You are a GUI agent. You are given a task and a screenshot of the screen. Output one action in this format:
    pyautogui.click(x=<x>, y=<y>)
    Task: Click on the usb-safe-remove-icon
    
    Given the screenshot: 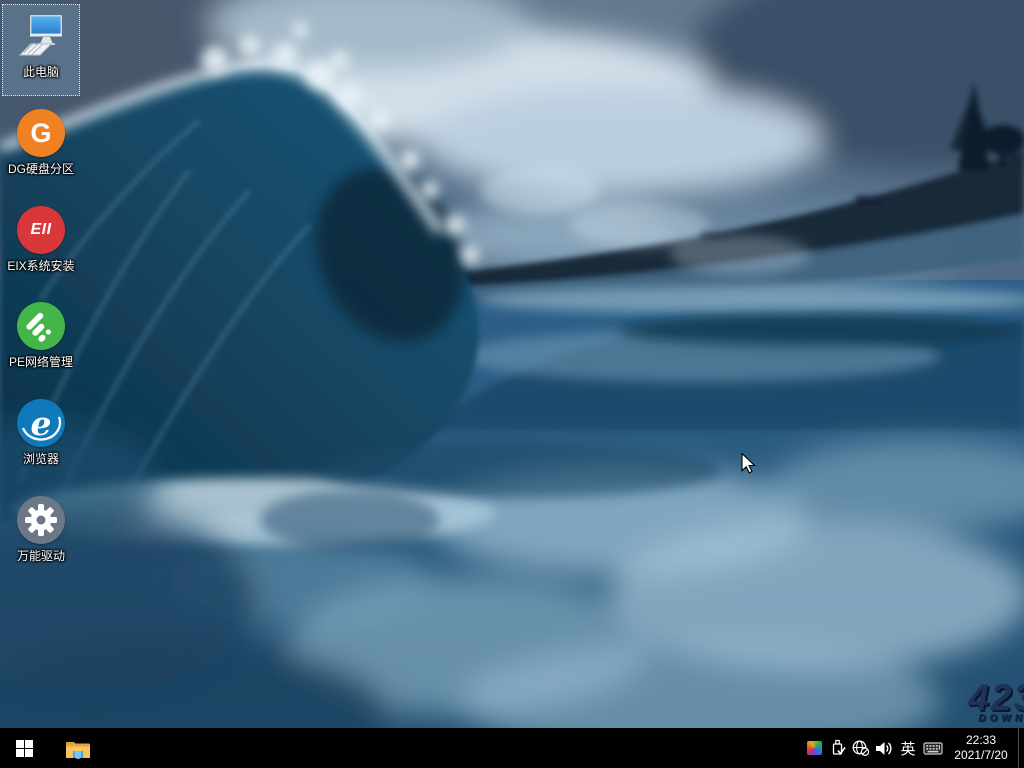 What is the action you would take?
    pyautogui.click(x=837, y=748)
    